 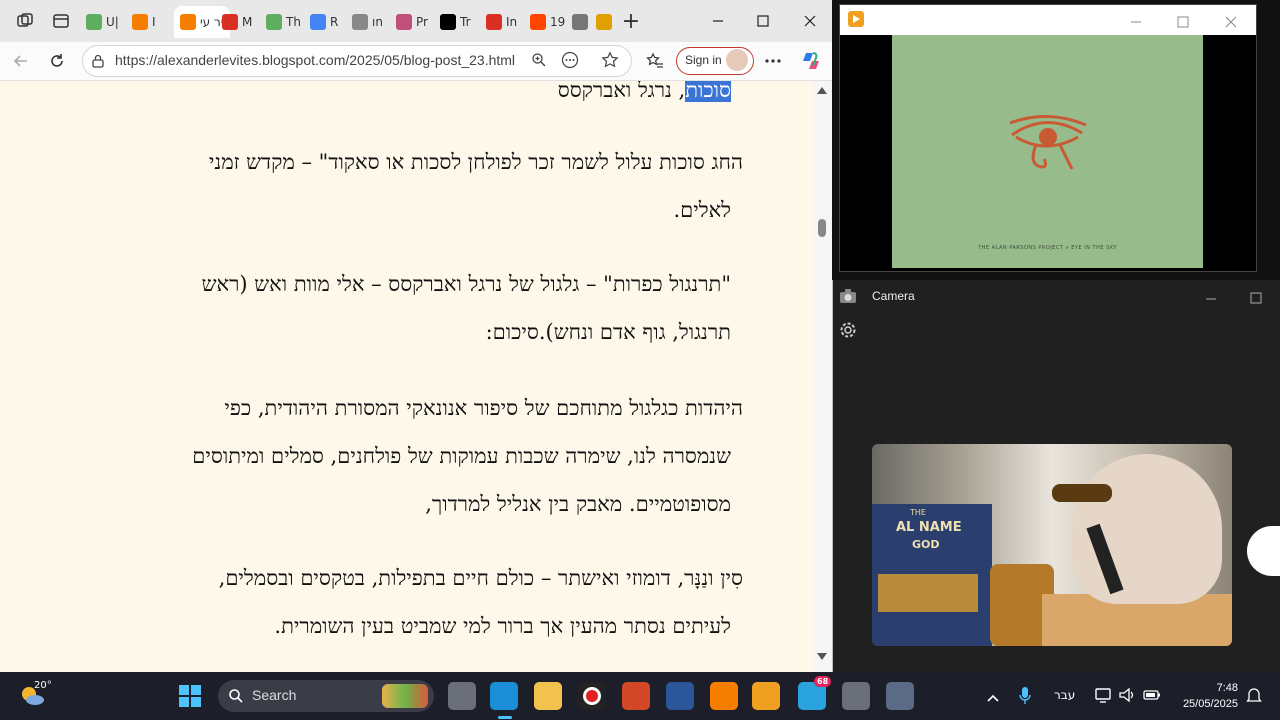 I want to click on weather-temp: 20°, so click(x=43, y=685).